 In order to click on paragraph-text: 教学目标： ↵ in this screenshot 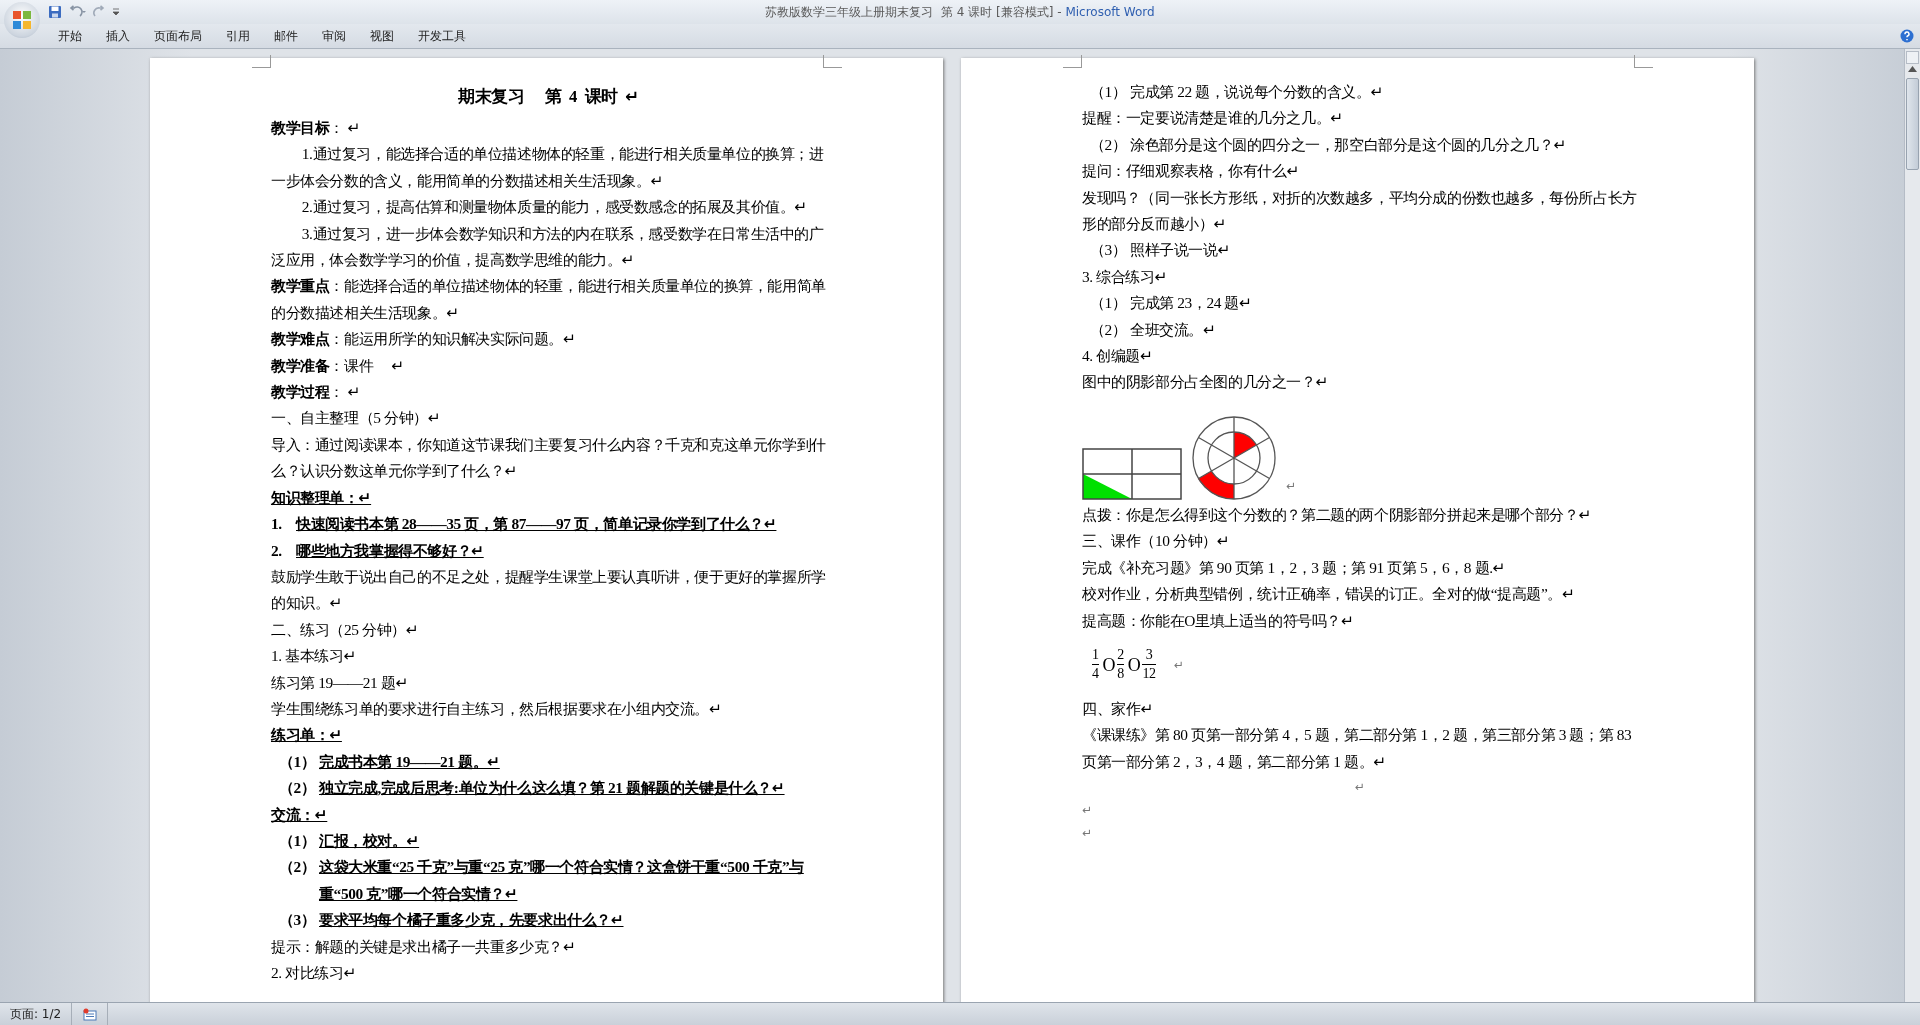, I will do `click(315, 127)`.